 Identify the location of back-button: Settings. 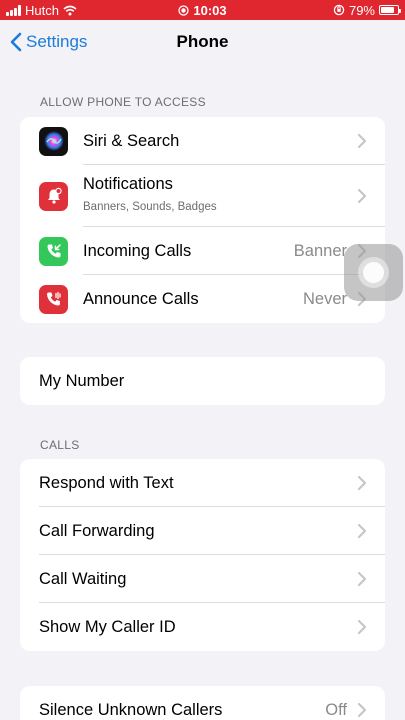
(48, 42).